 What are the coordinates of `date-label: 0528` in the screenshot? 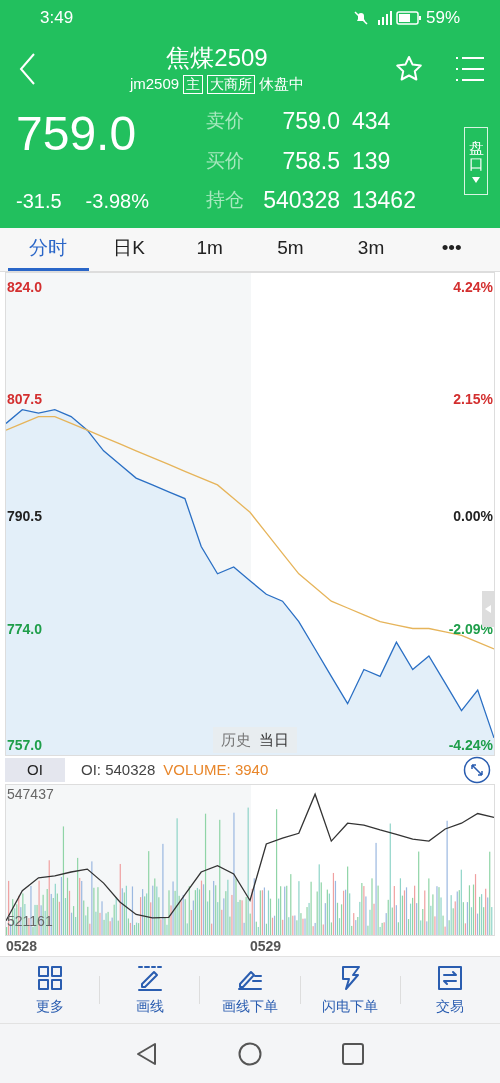 It's located at (22, 946).